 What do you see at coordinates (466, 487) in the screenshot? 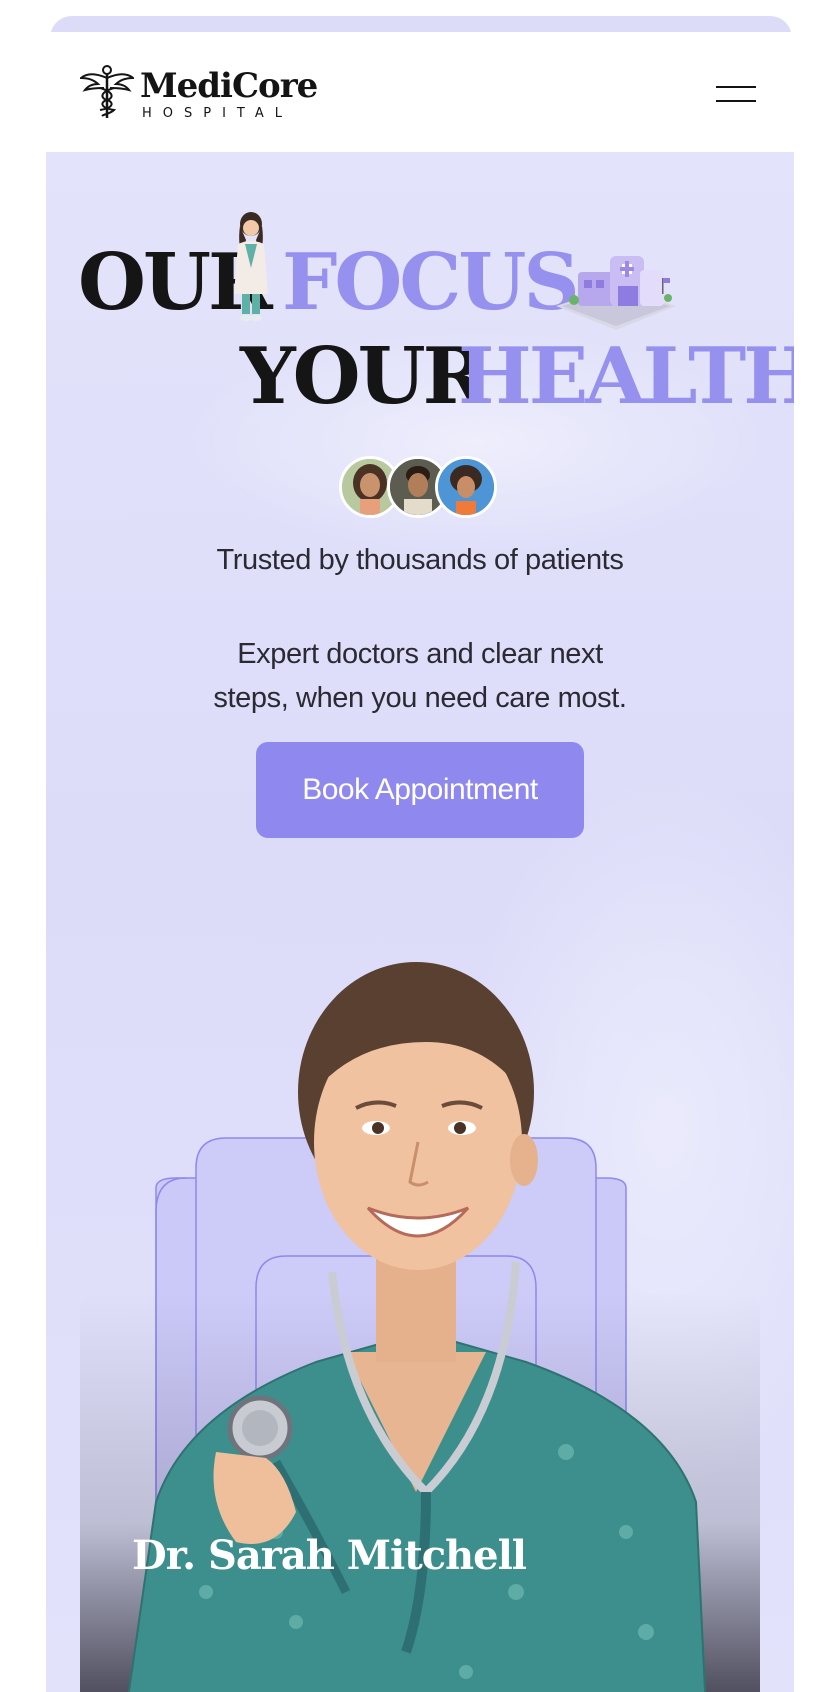
I see `avatar` at bounding box center [466, 487].